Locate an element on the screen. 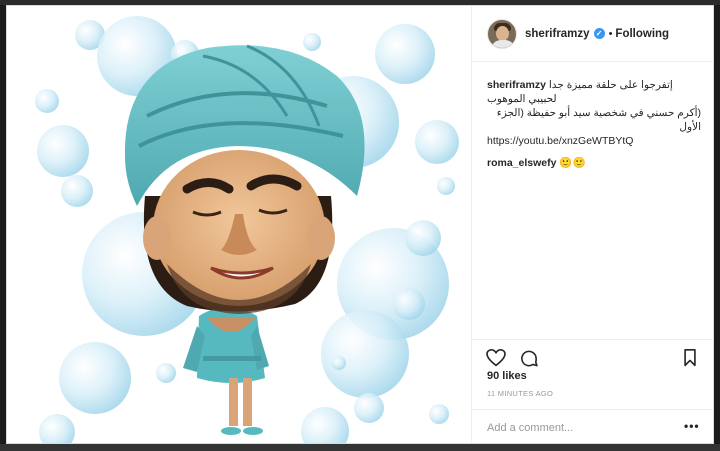  browser-bottom-strip is located at coordinates (360, 447).